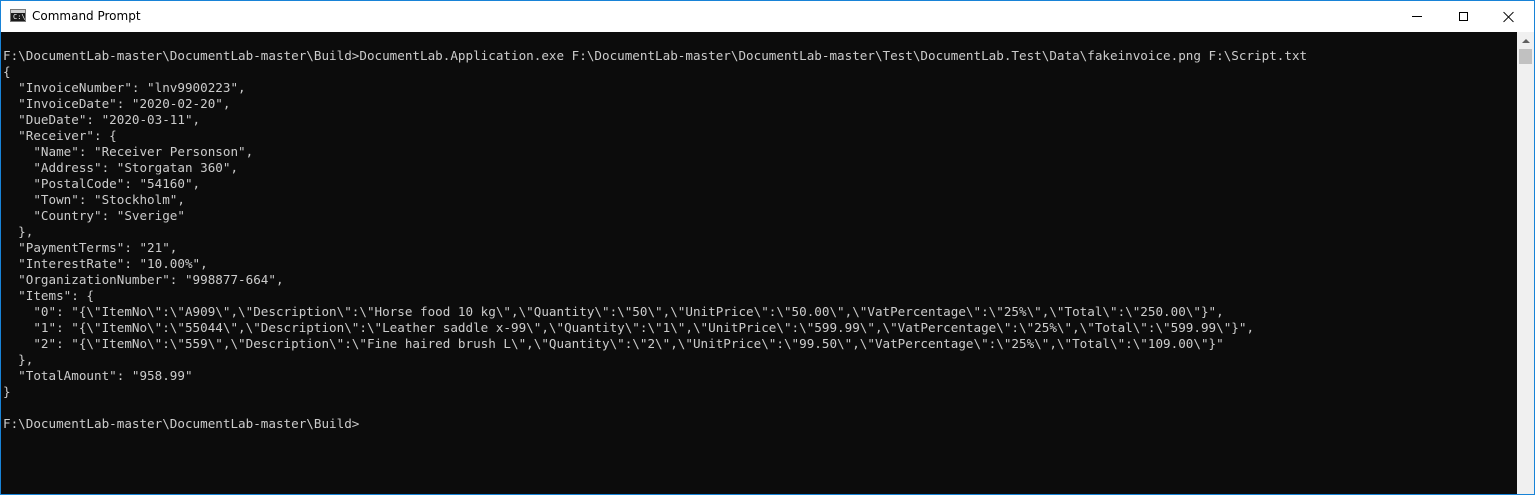  What do you see at coordinates (60, 135) in the screenshot?
I see `console-line: "Receiver": {` at bounding box center [60, 135].